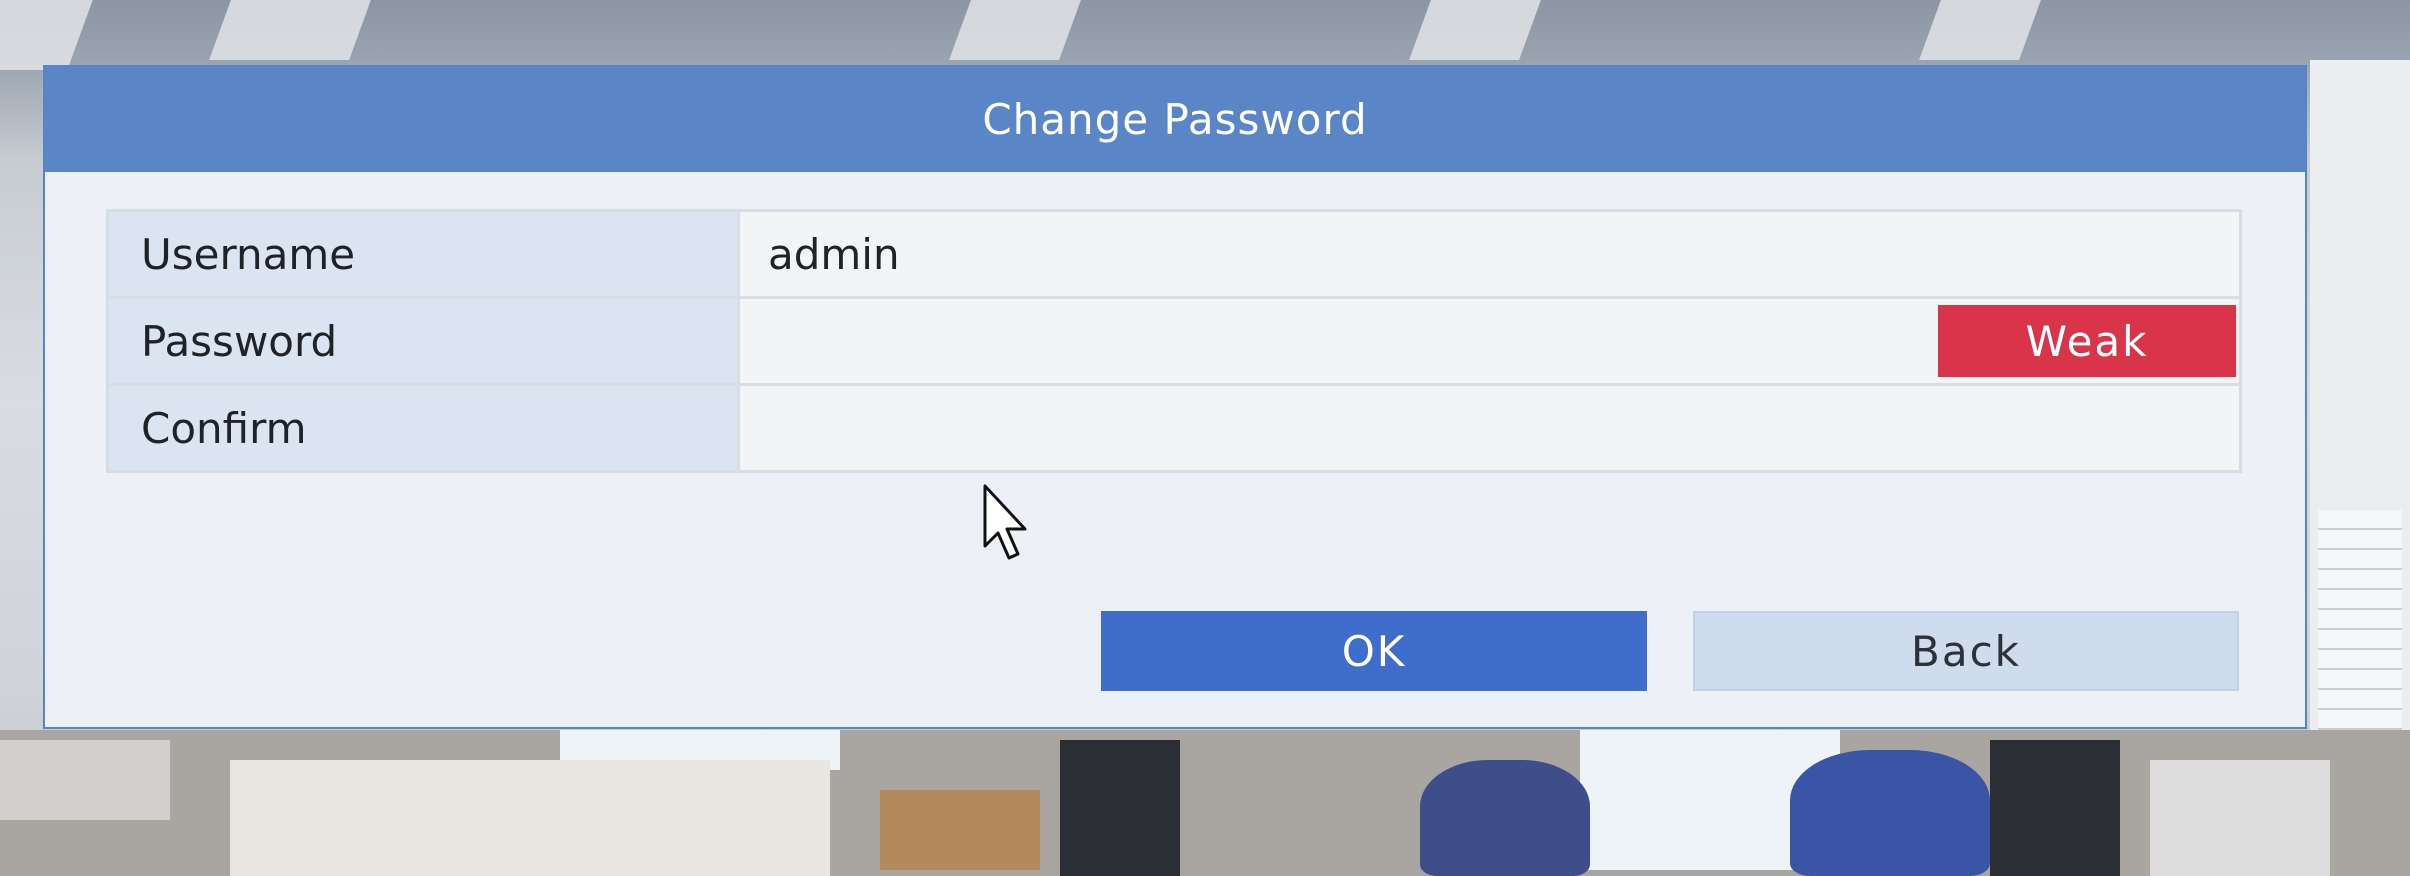  Describe the element at coordinates (1503, 428) in the screenshot. I see `confirm-password-input` at that location.